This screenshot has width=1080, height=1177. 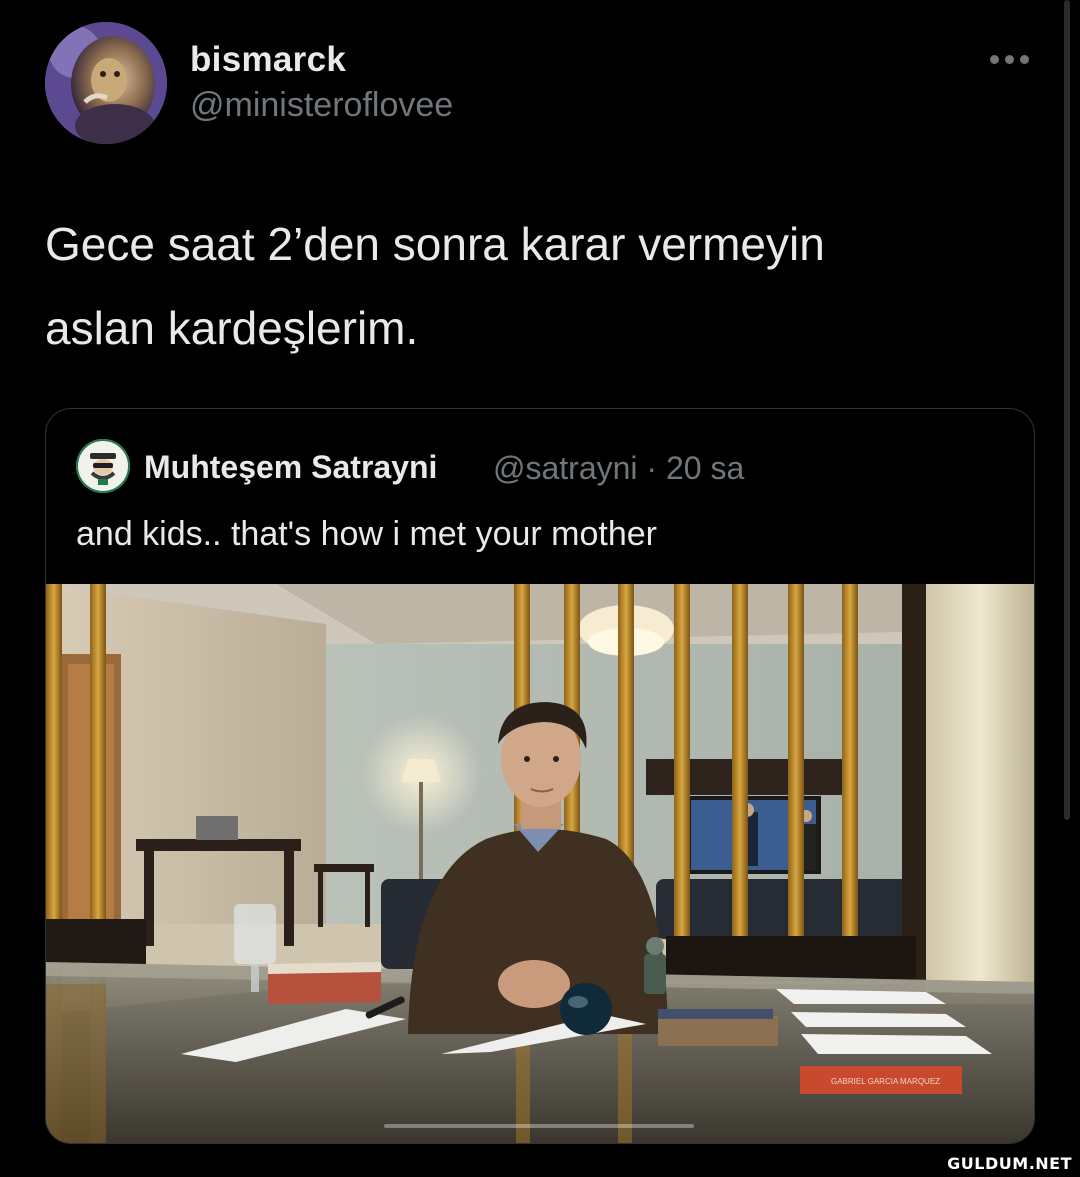 What do you see at coordinates (268, 60) in the screenshot?
I see `author-display-name: bismarck` at bounding box center [268, 60].